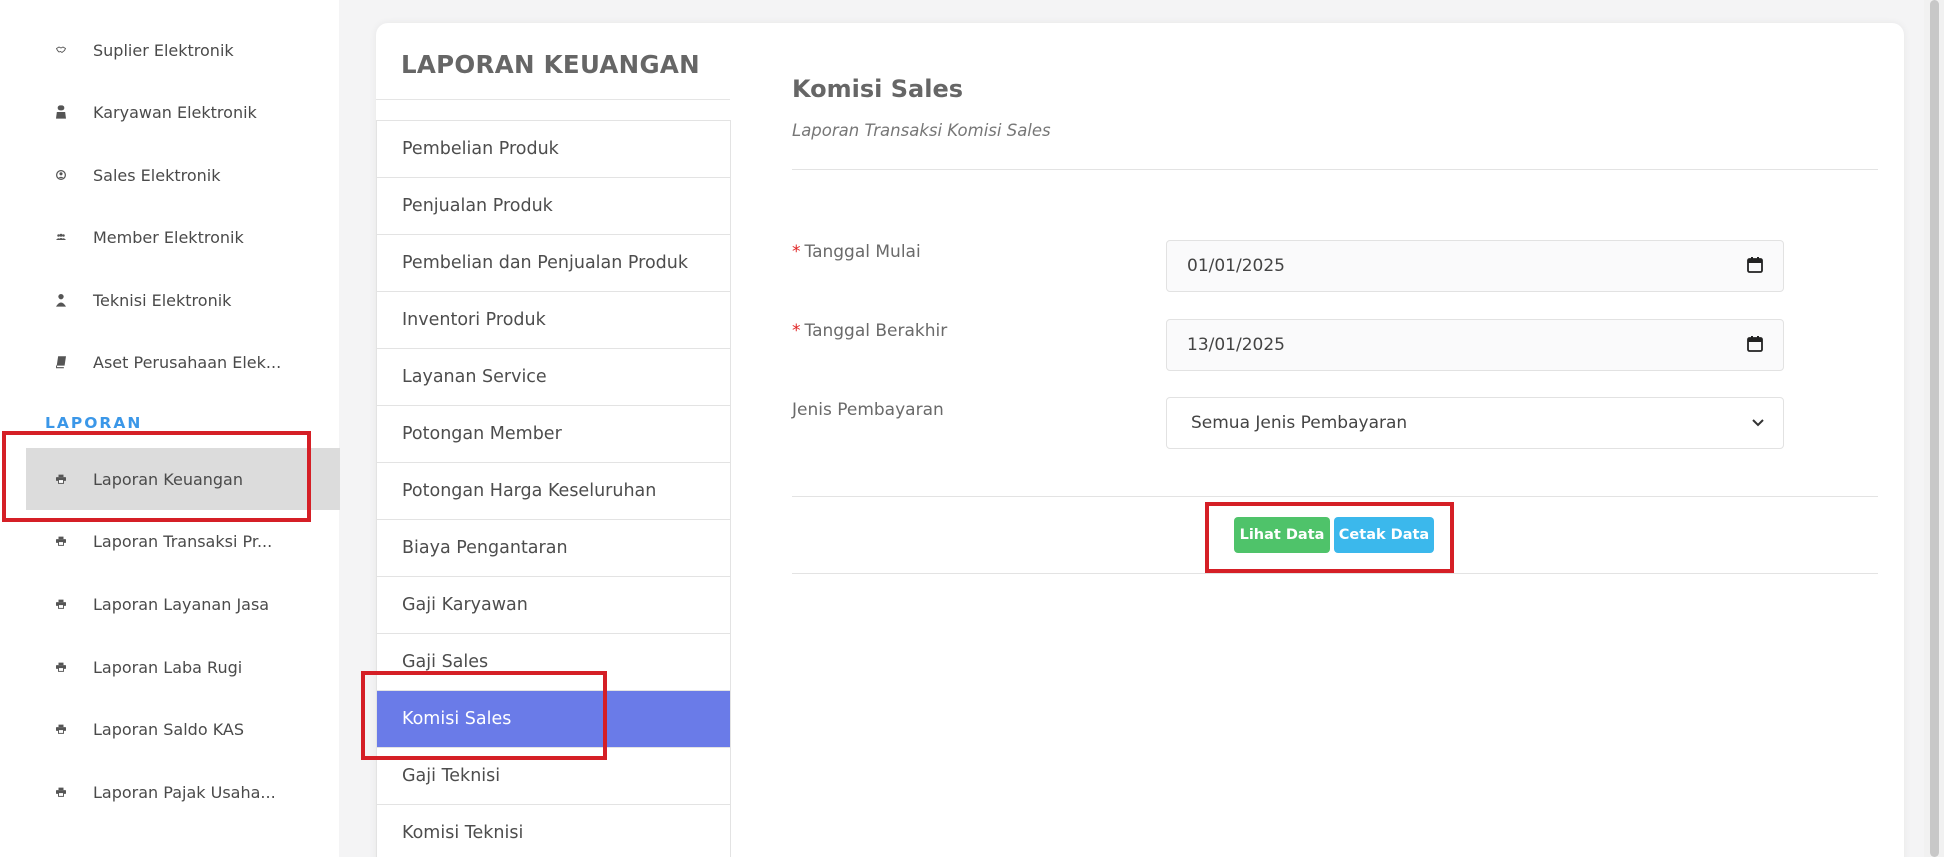 The image size is (1944, 857). Describe the element at coordinates (553, 831) in the screenshot. I see `menu-item-komisi-teknisi: Komisi Teknisi` at that location.